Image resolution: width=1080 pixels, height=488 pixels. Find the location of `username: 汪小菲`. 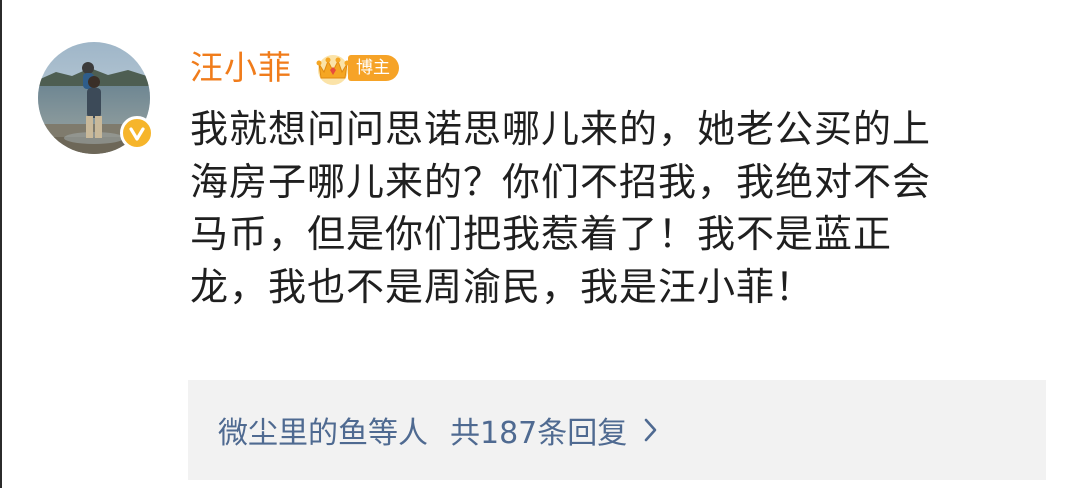

username: 汪小菲 is located at coordinates (241, 68).